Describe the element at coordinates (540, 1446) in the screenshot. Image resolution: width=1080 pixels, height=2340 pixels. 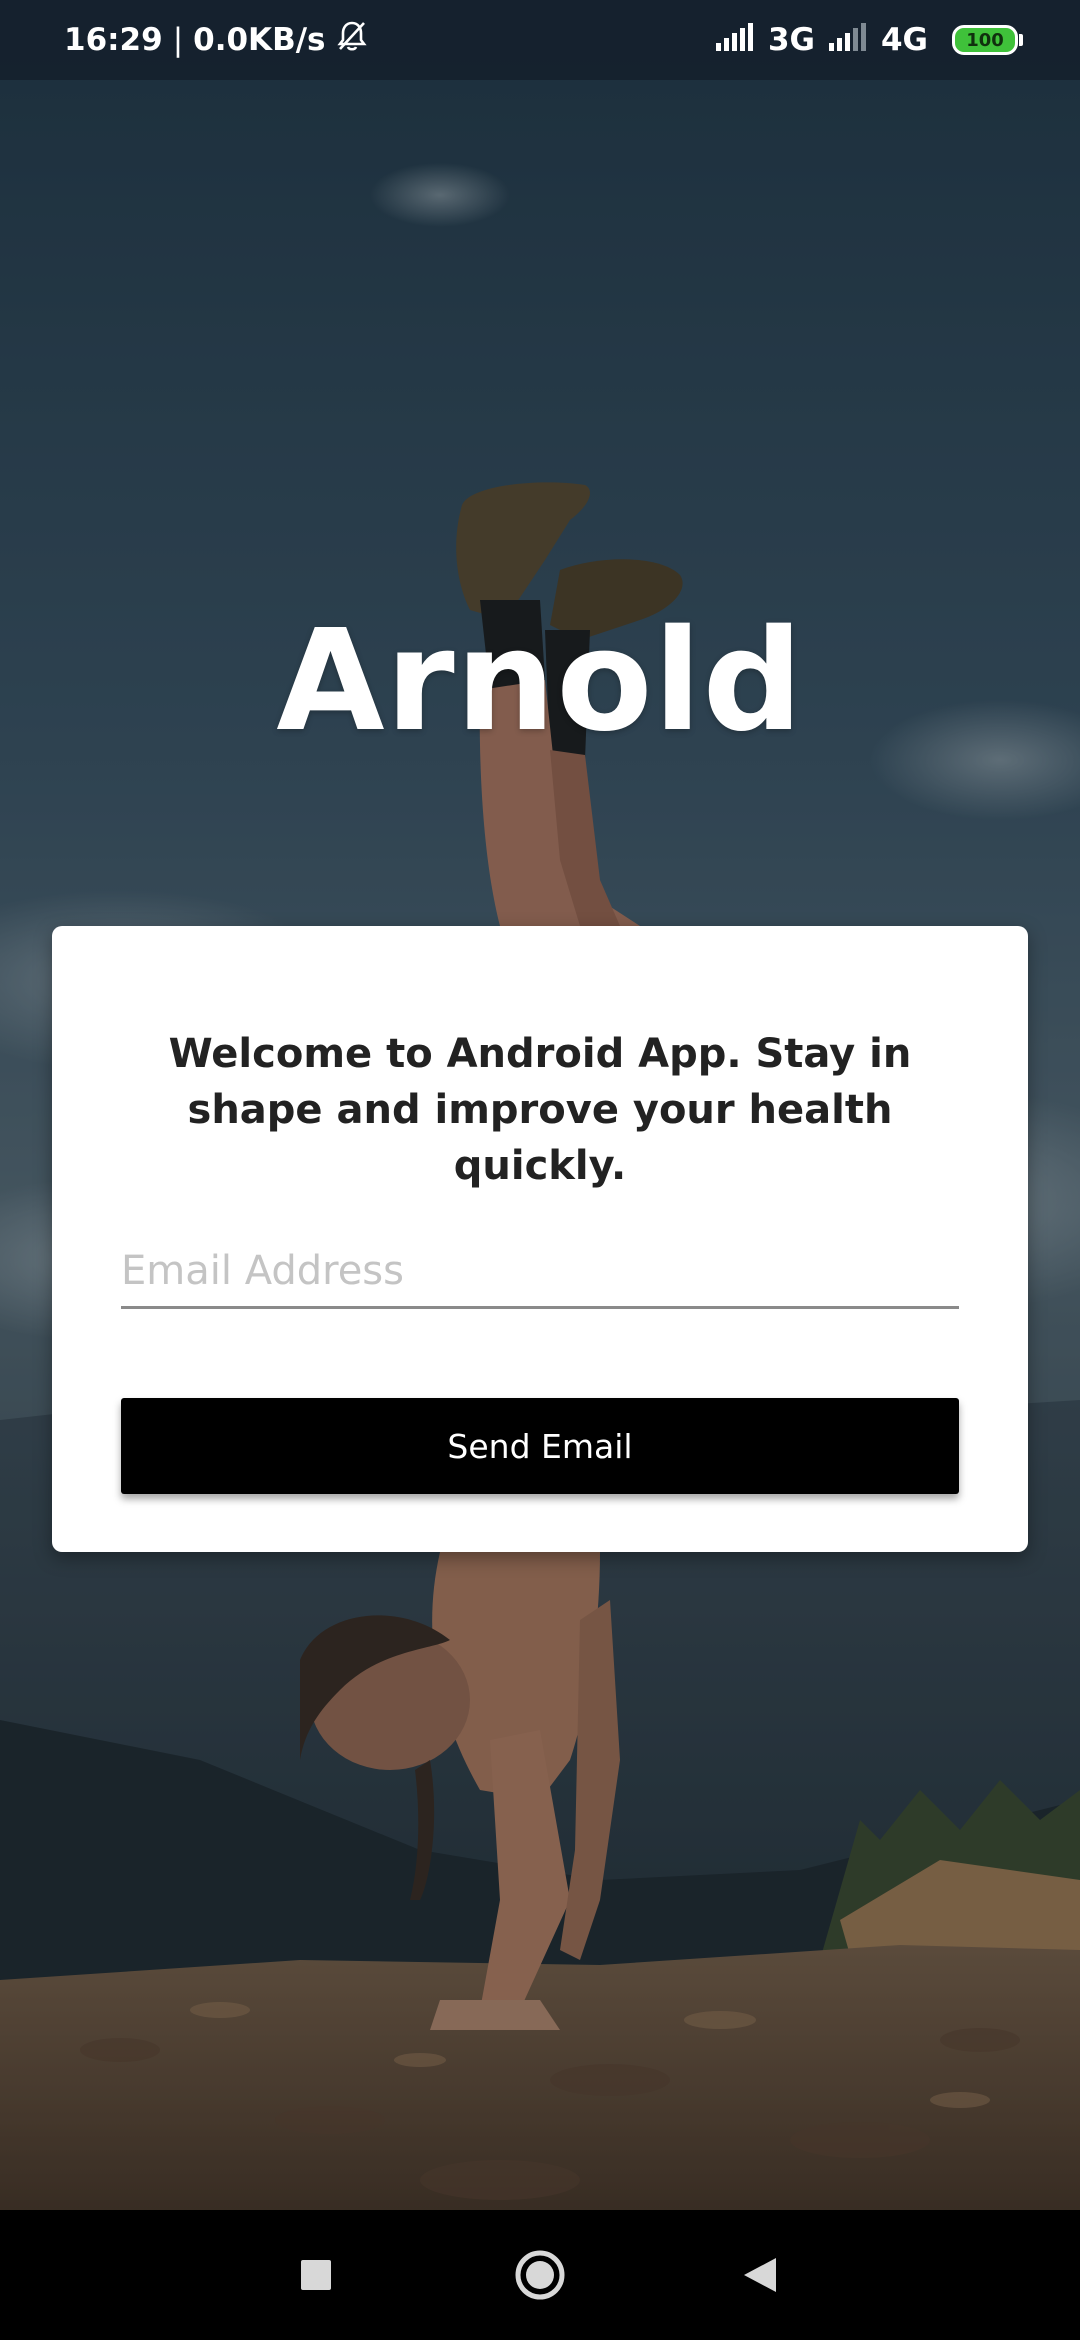
I see `send-email-button: Send Email` at that location.